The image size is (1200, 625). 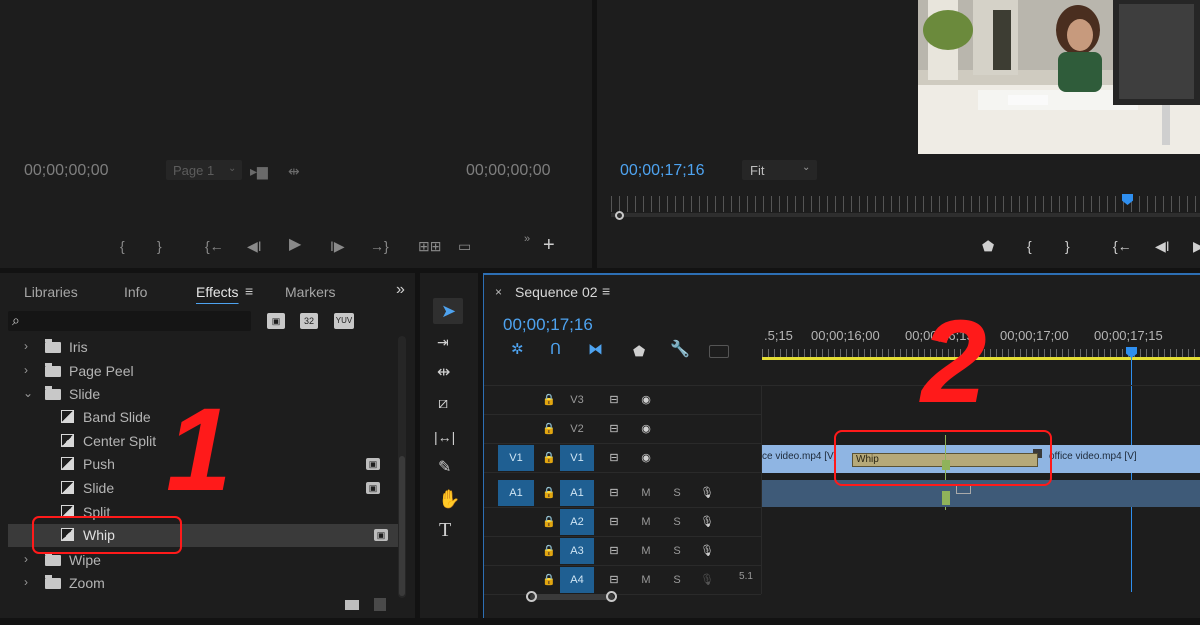 What do you see at coordinates (444, 437) in the screenshot?
I see `slip-tool-icon: |↔|` at bounding box center [444, 437].